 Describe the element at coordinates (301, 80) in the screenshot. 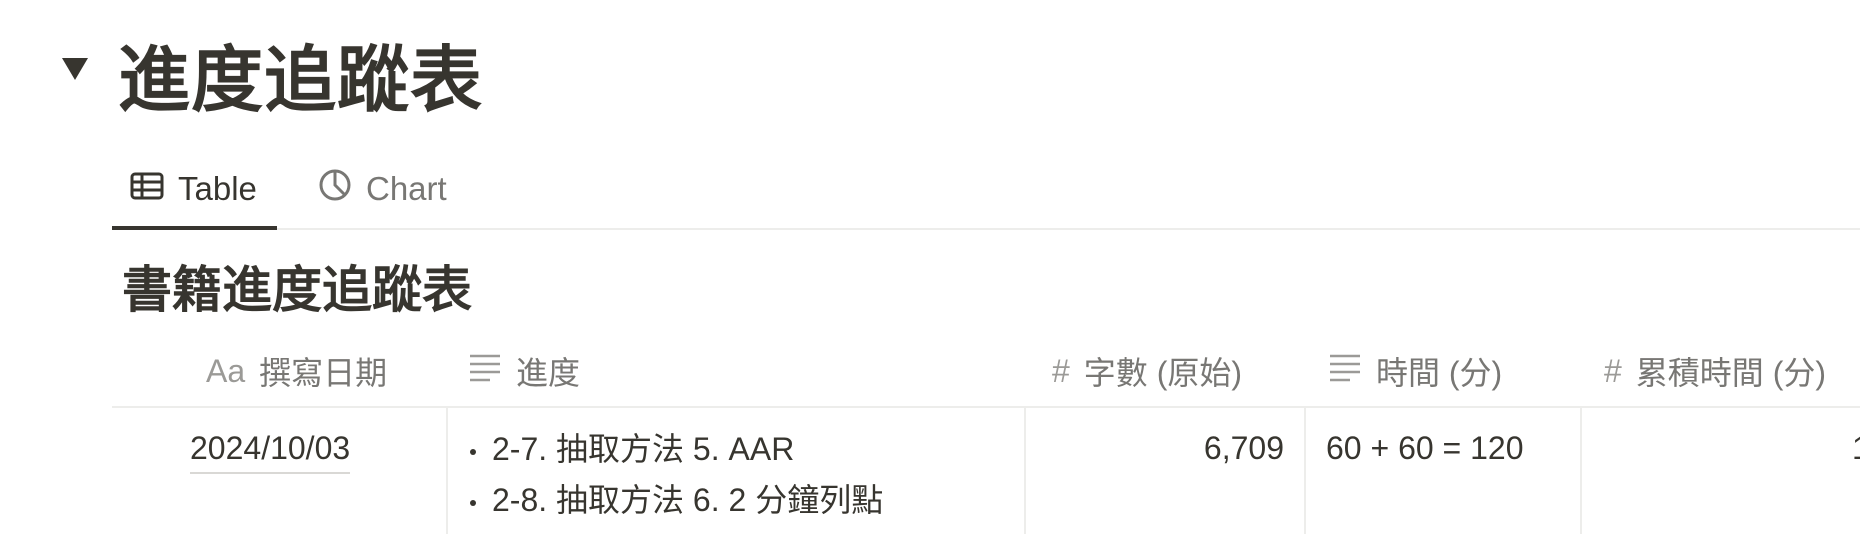

I see `page-title: 進度追蹤表` at that location.